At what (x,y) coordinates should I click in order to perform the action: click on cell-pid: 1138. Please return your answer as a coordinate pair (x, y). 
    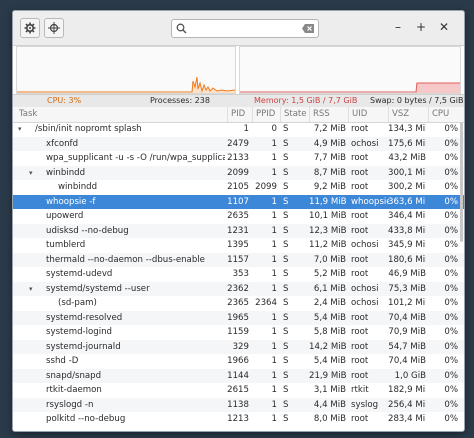
    Looking at the image, I should click on (238, 404).